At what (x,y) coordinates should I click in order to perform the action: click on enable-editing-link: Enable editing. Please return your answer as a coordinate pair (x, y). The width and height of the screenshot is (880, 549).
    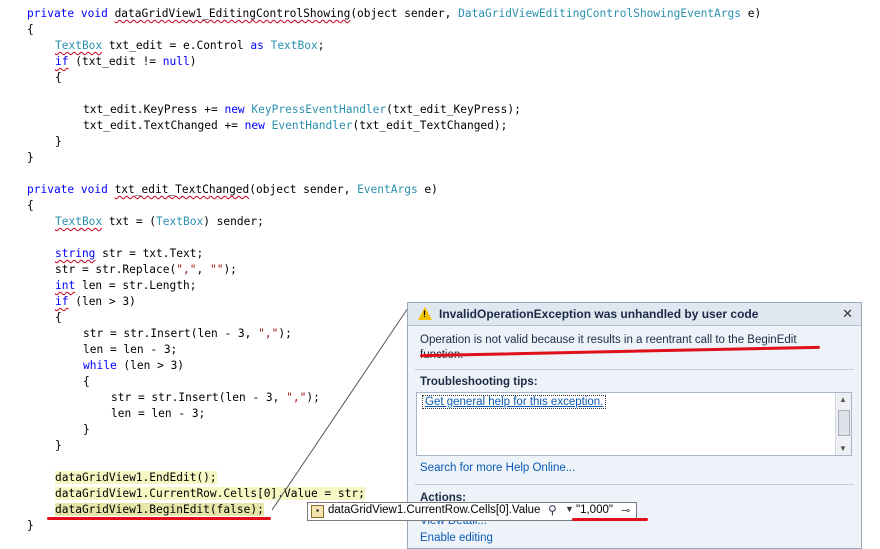
    Looking at the image, I should click on (456, 538).